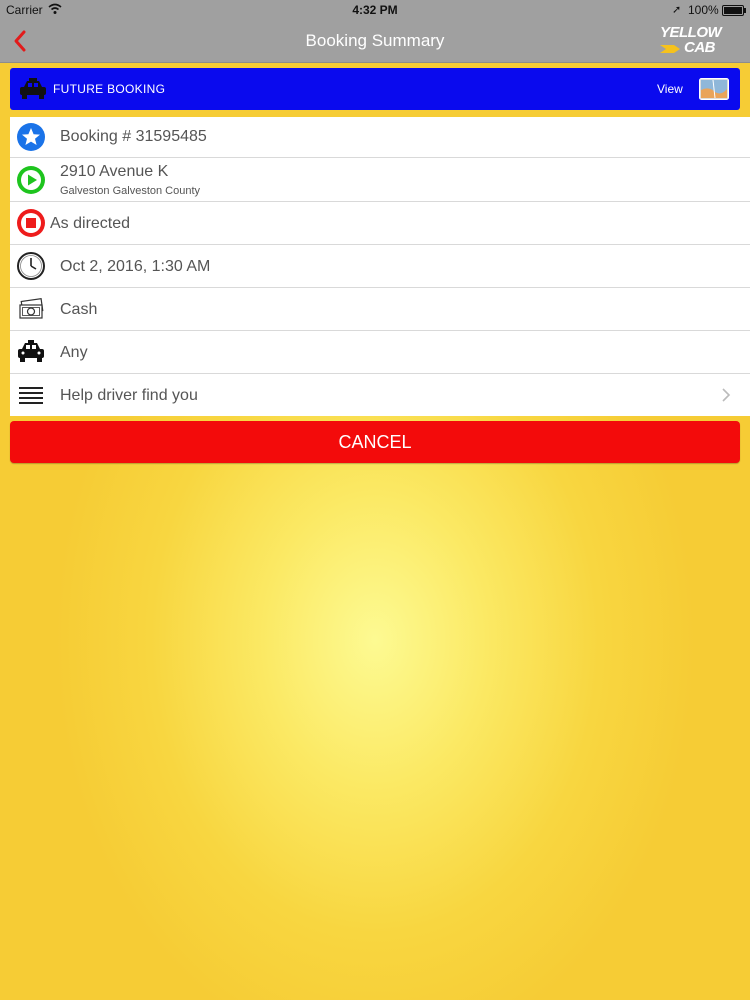 The height and width of the screenshot is (1000, 750). I want to click on future-booking-label: FUTURE BOOKING, so click(109, 89).